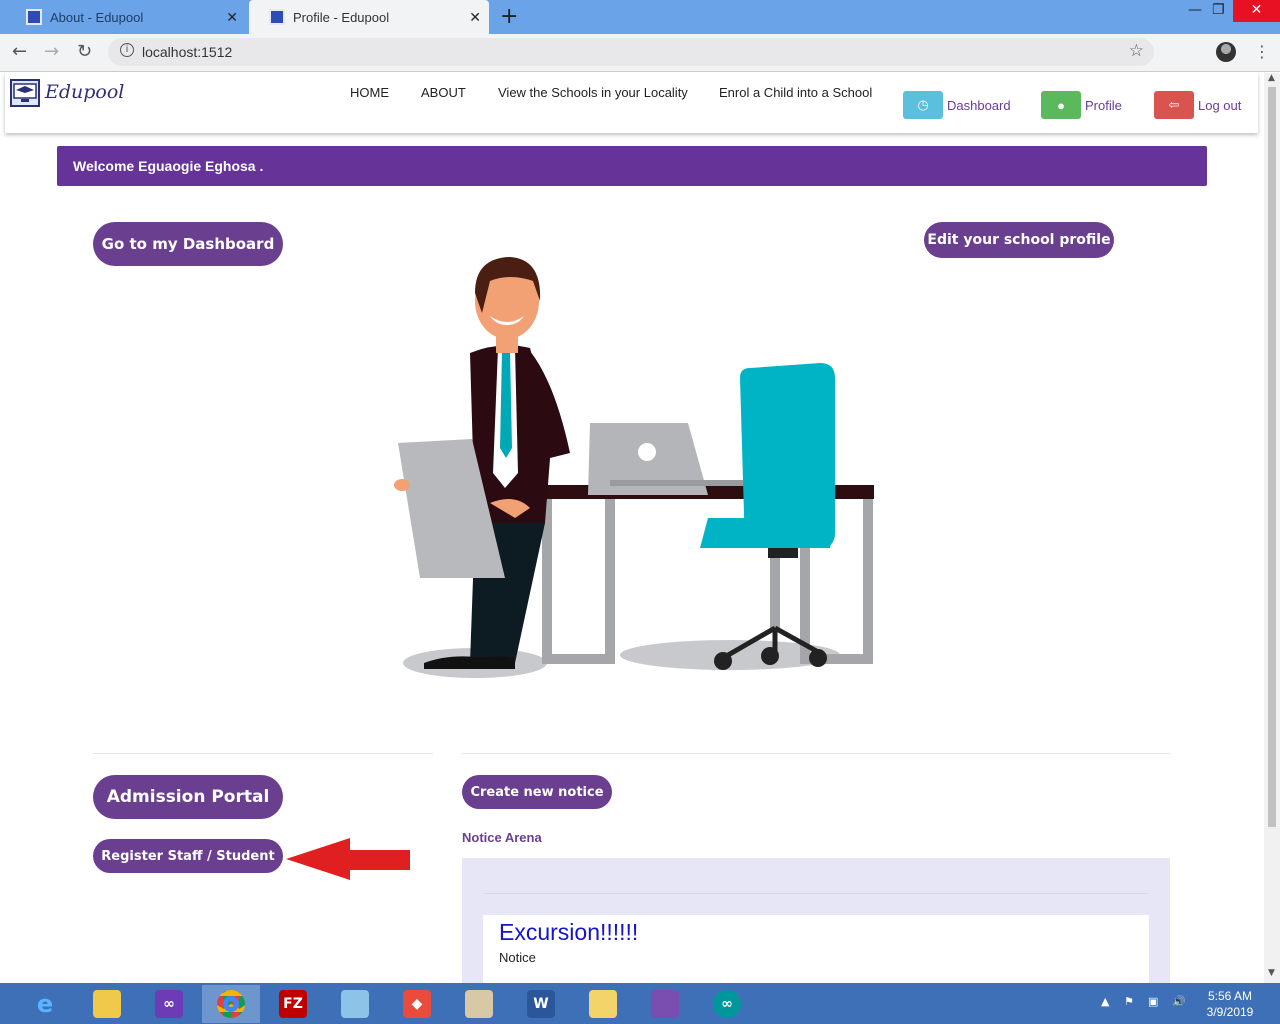  What do you see at coordinates (923, 105) in the screenshot?
I see `dashboard-icon: ◷` at bounding box center [923, 105].